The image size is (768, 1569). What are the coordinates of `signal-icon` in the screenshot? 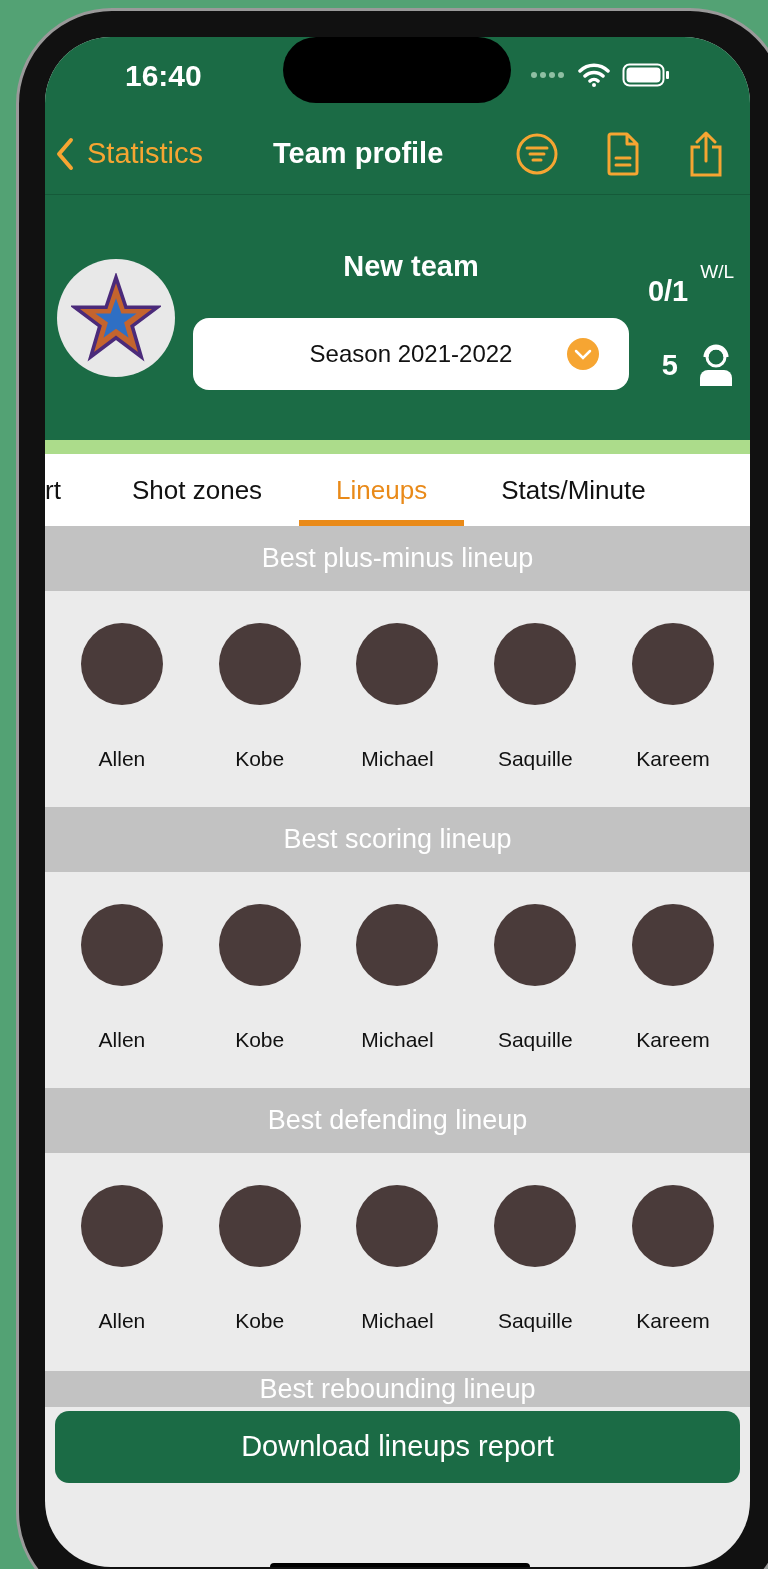 It's located at (548, 75).